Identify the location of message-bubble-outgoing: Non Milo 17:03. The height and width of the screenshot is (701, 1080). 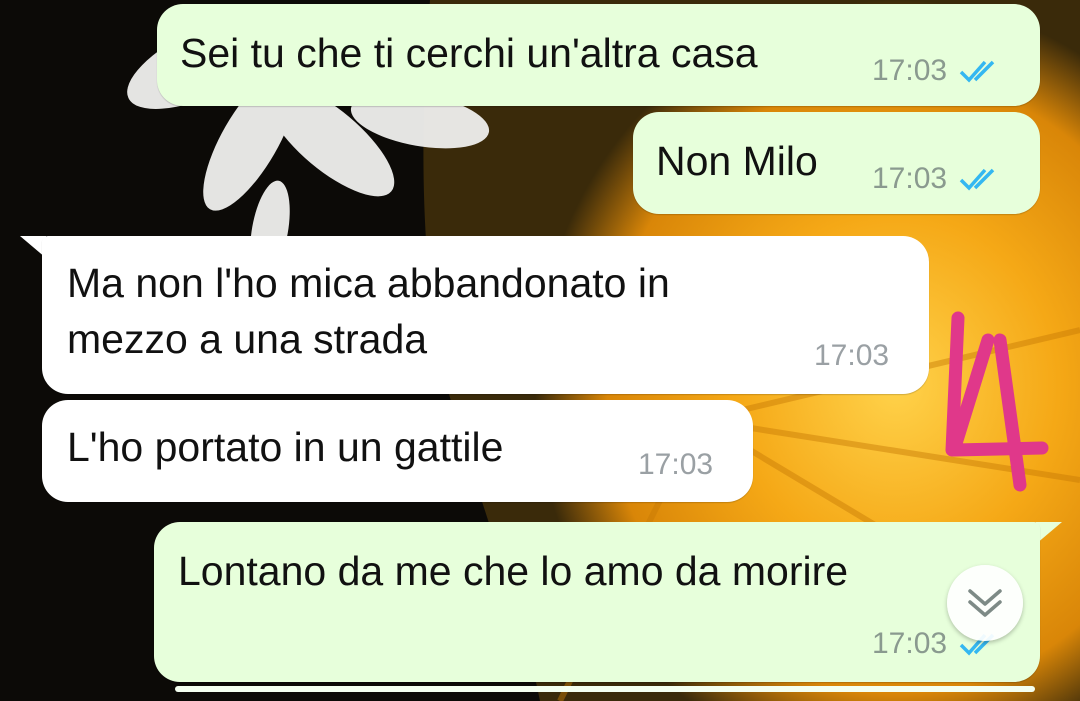
(836, 163).